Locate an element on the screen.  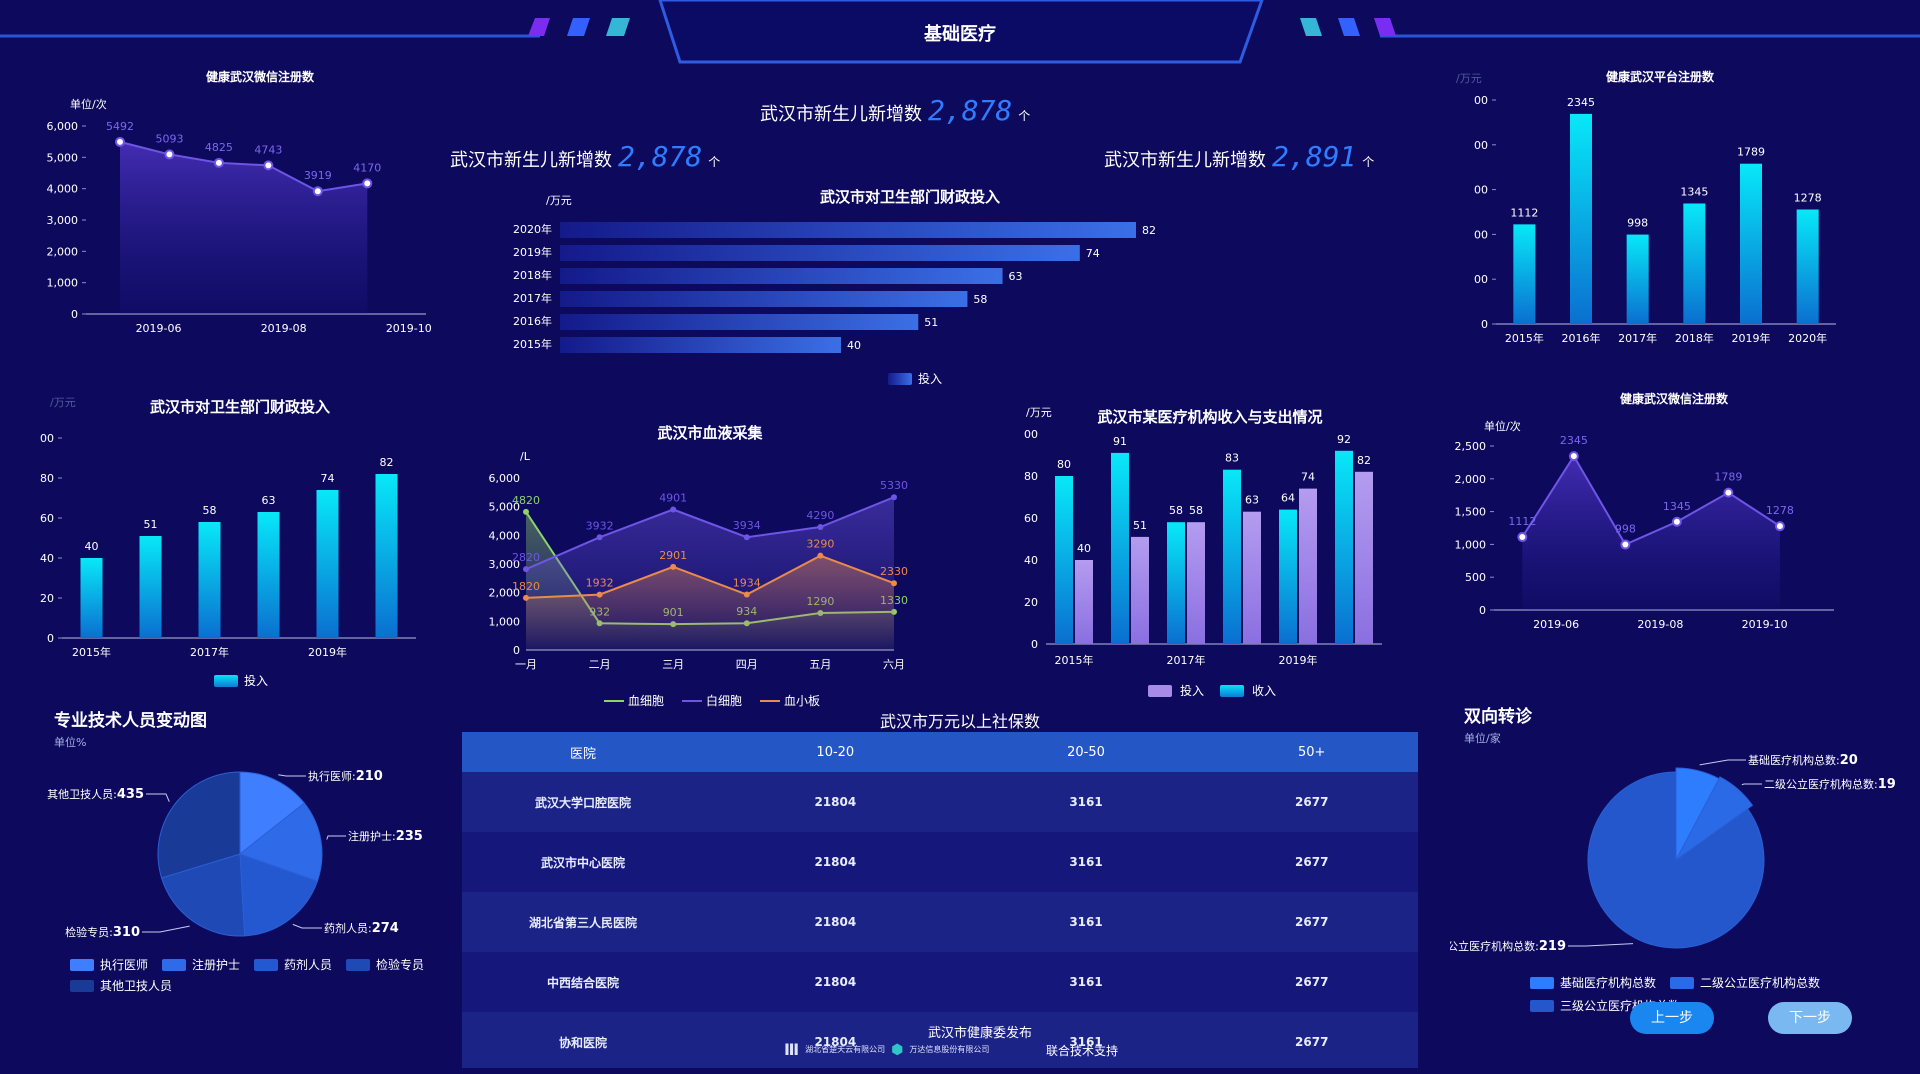
x-tick-label: 2020年 is located at coordinates (1807, 338).